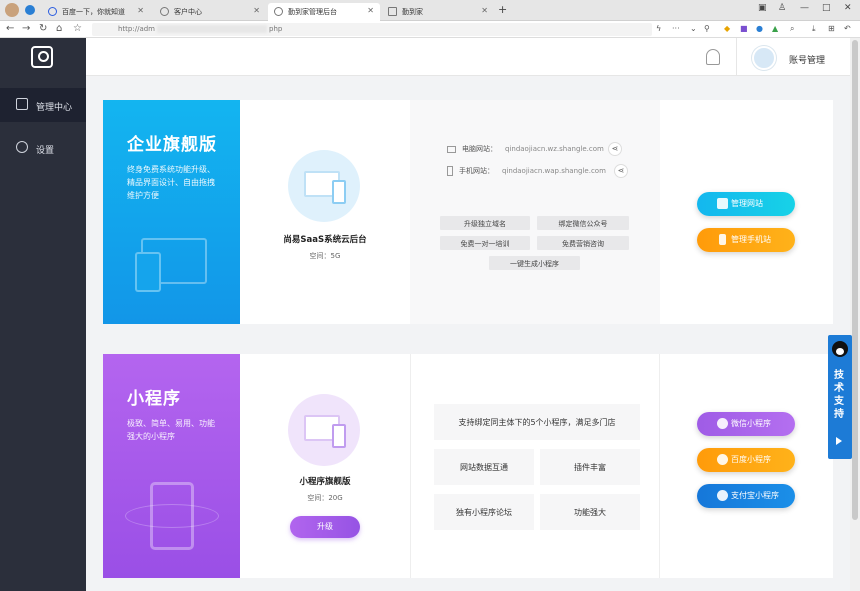 The image size is (860, 591). I want to click on plan-info: 尚易SaaS系统云后台 空间：5G, so click(325, 212).